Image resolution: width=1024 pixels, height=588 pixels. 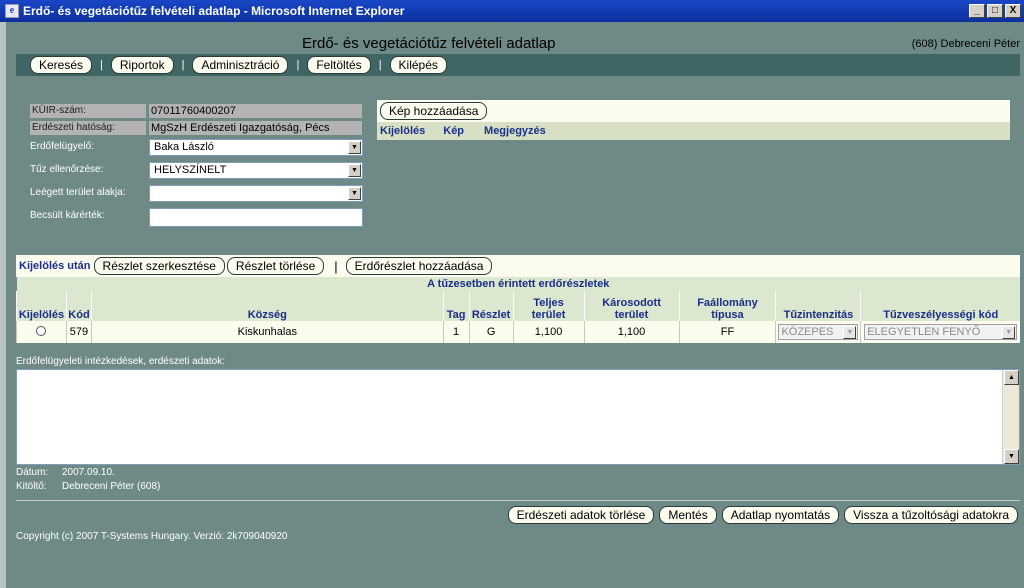 What do you see at coordinates (31, 486) in the screenshot?
I see `filler-label: Kitöltő:` at bounding box center [31, 486].